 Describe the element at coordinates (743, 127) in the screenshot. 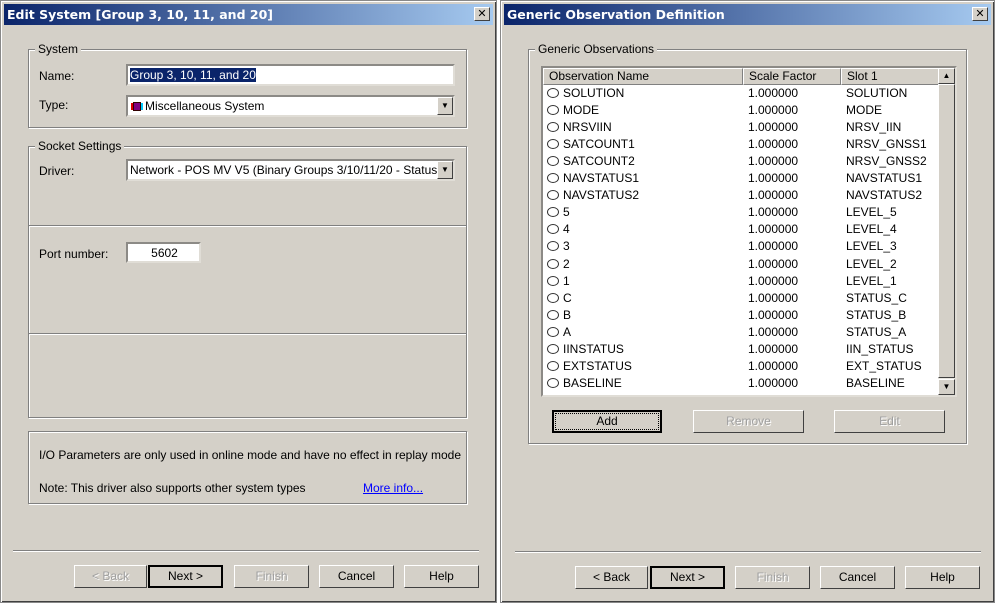

I see `table-row: NRSVIIN 1.000000 NRSV_IIN` at that location.